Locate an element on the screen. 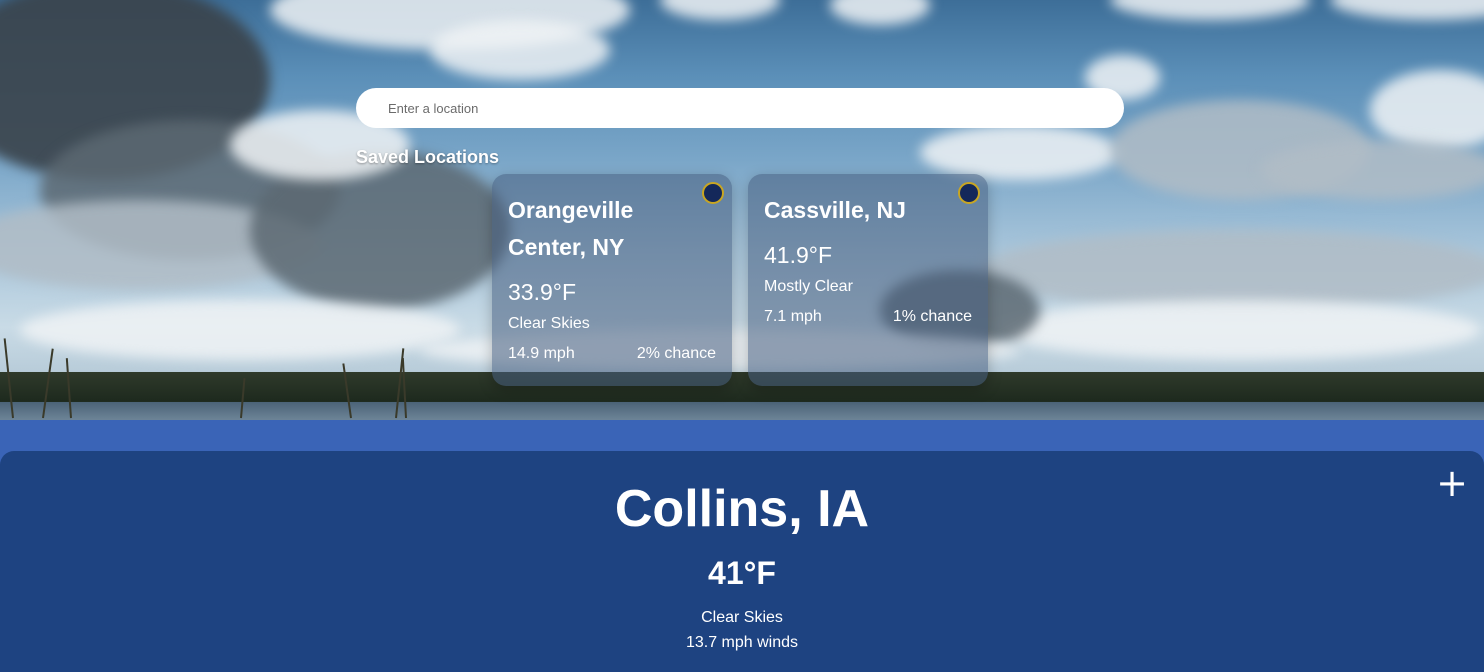 The image size is (1484, 672). lake-water is located at coordinates (742, 411).